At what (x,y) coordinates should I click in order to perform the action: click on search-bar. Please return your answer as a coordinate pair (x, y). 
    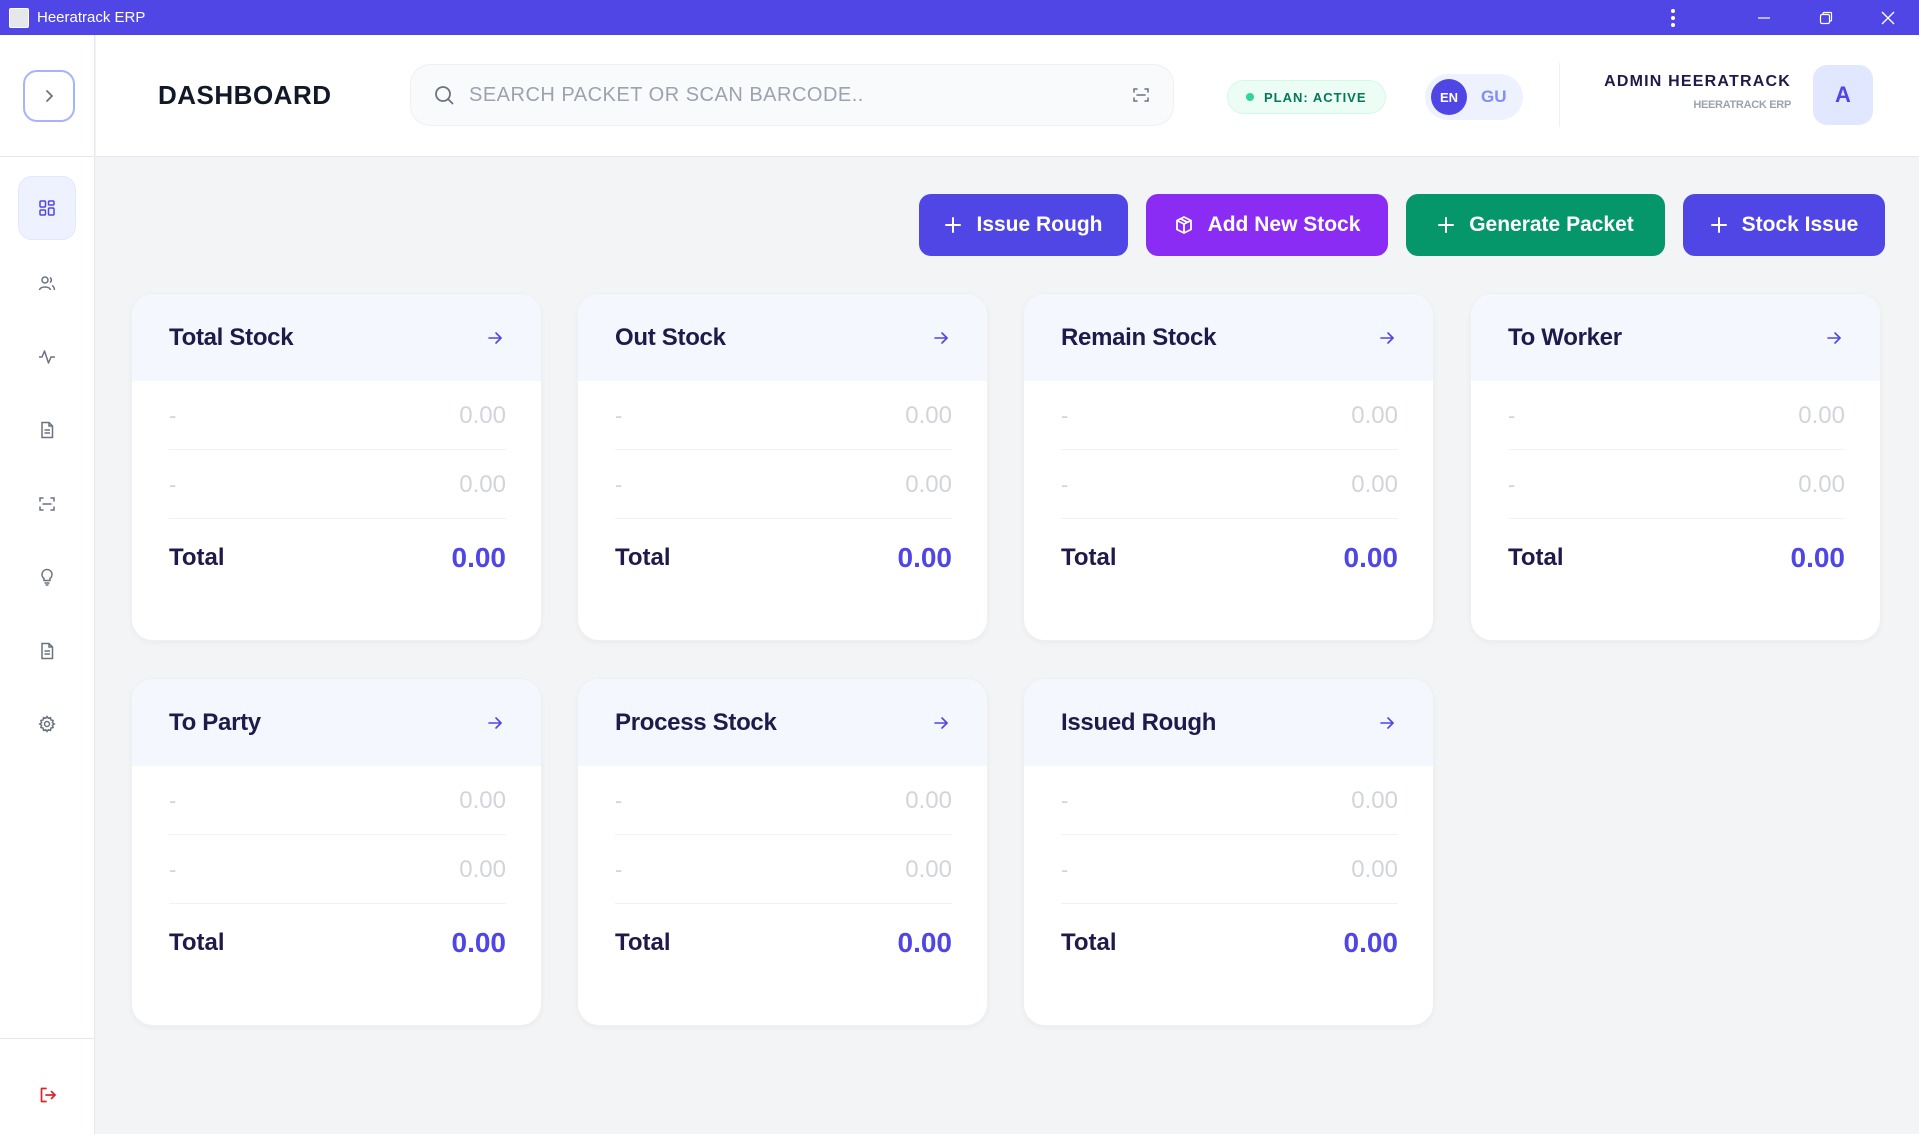
    Looking at the image, I should click on (792, 95).